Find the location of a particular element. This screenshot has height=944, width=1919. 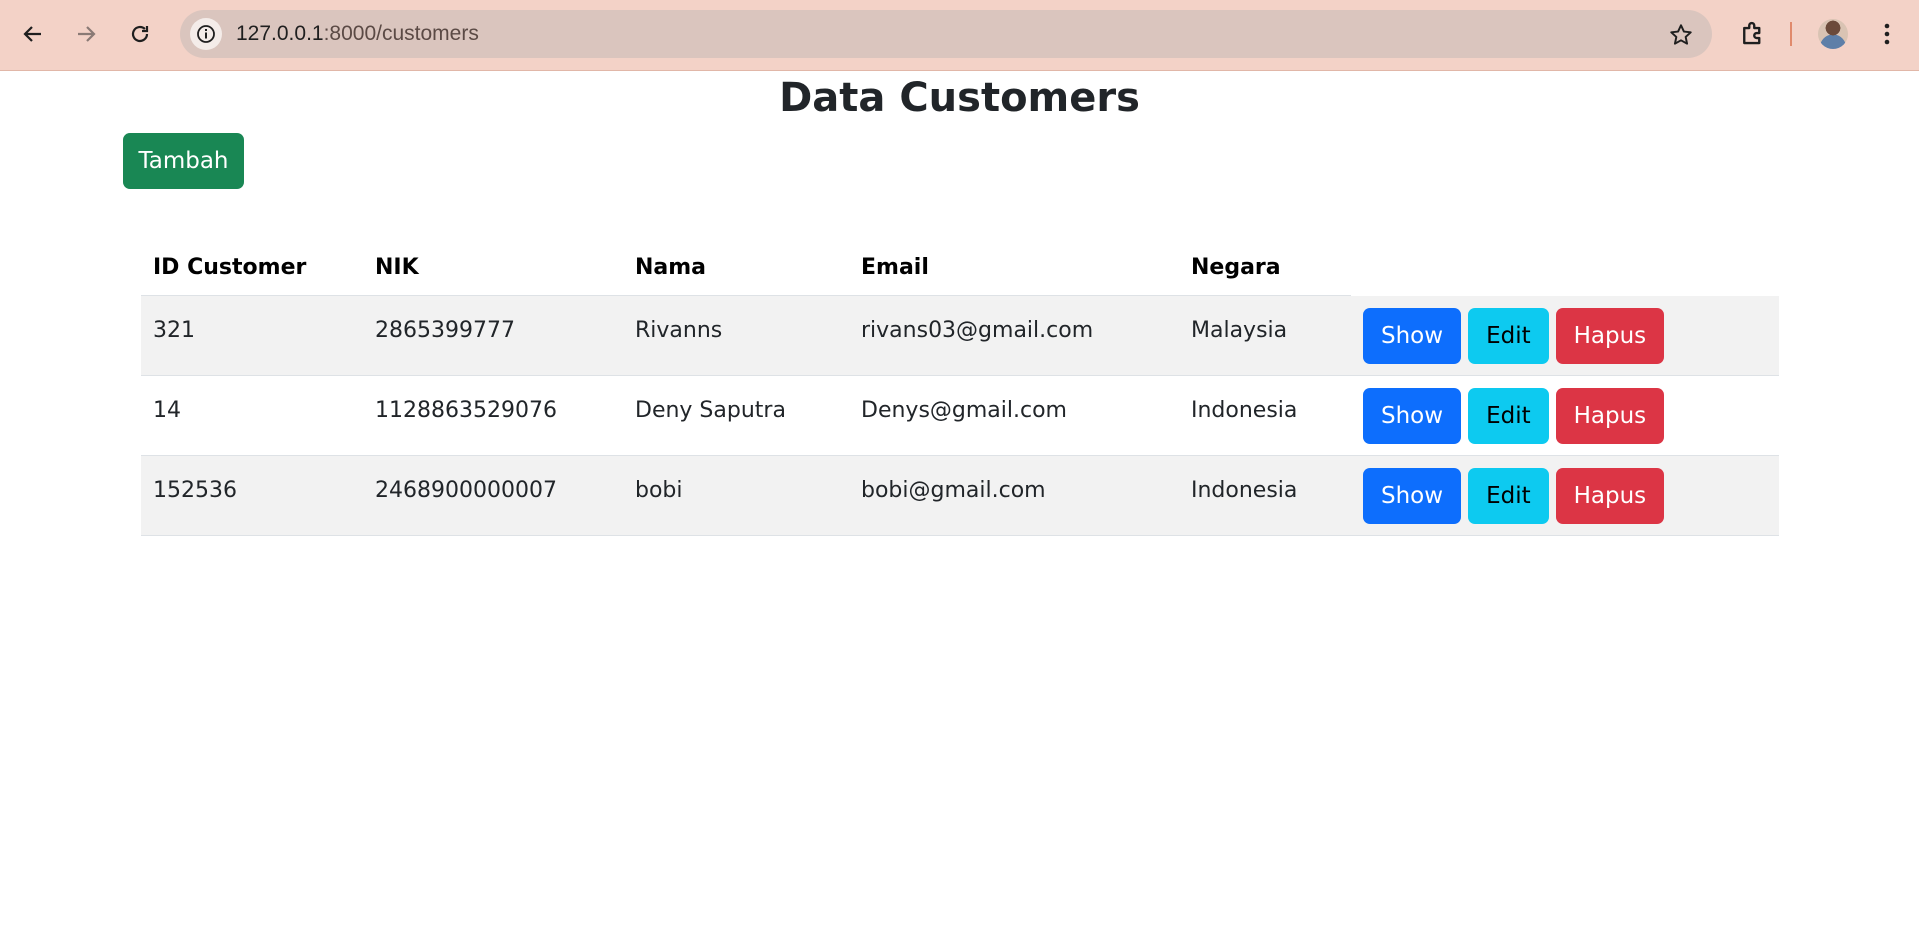

cell-email: Denys@gmail.com is located at coordinates (1014, 415).